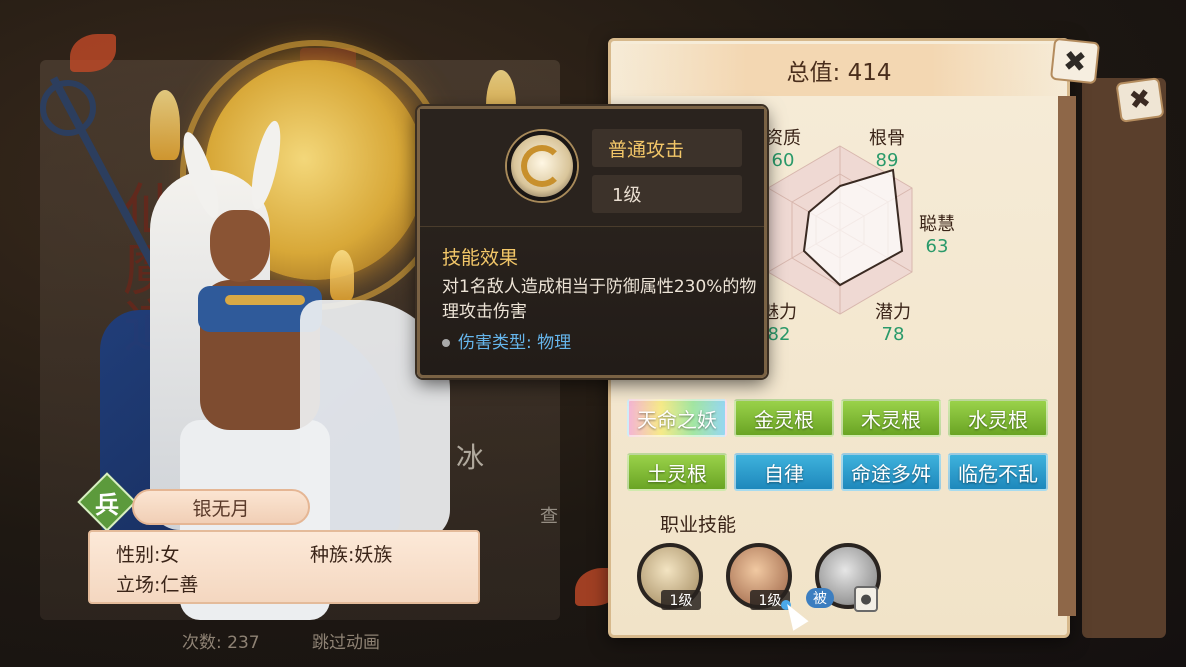  Describe the element at coordinates (284, 567) in the screenshot. I see `character-info-plate: 性别:女 种族:妖族 立场:仁善` at that location.